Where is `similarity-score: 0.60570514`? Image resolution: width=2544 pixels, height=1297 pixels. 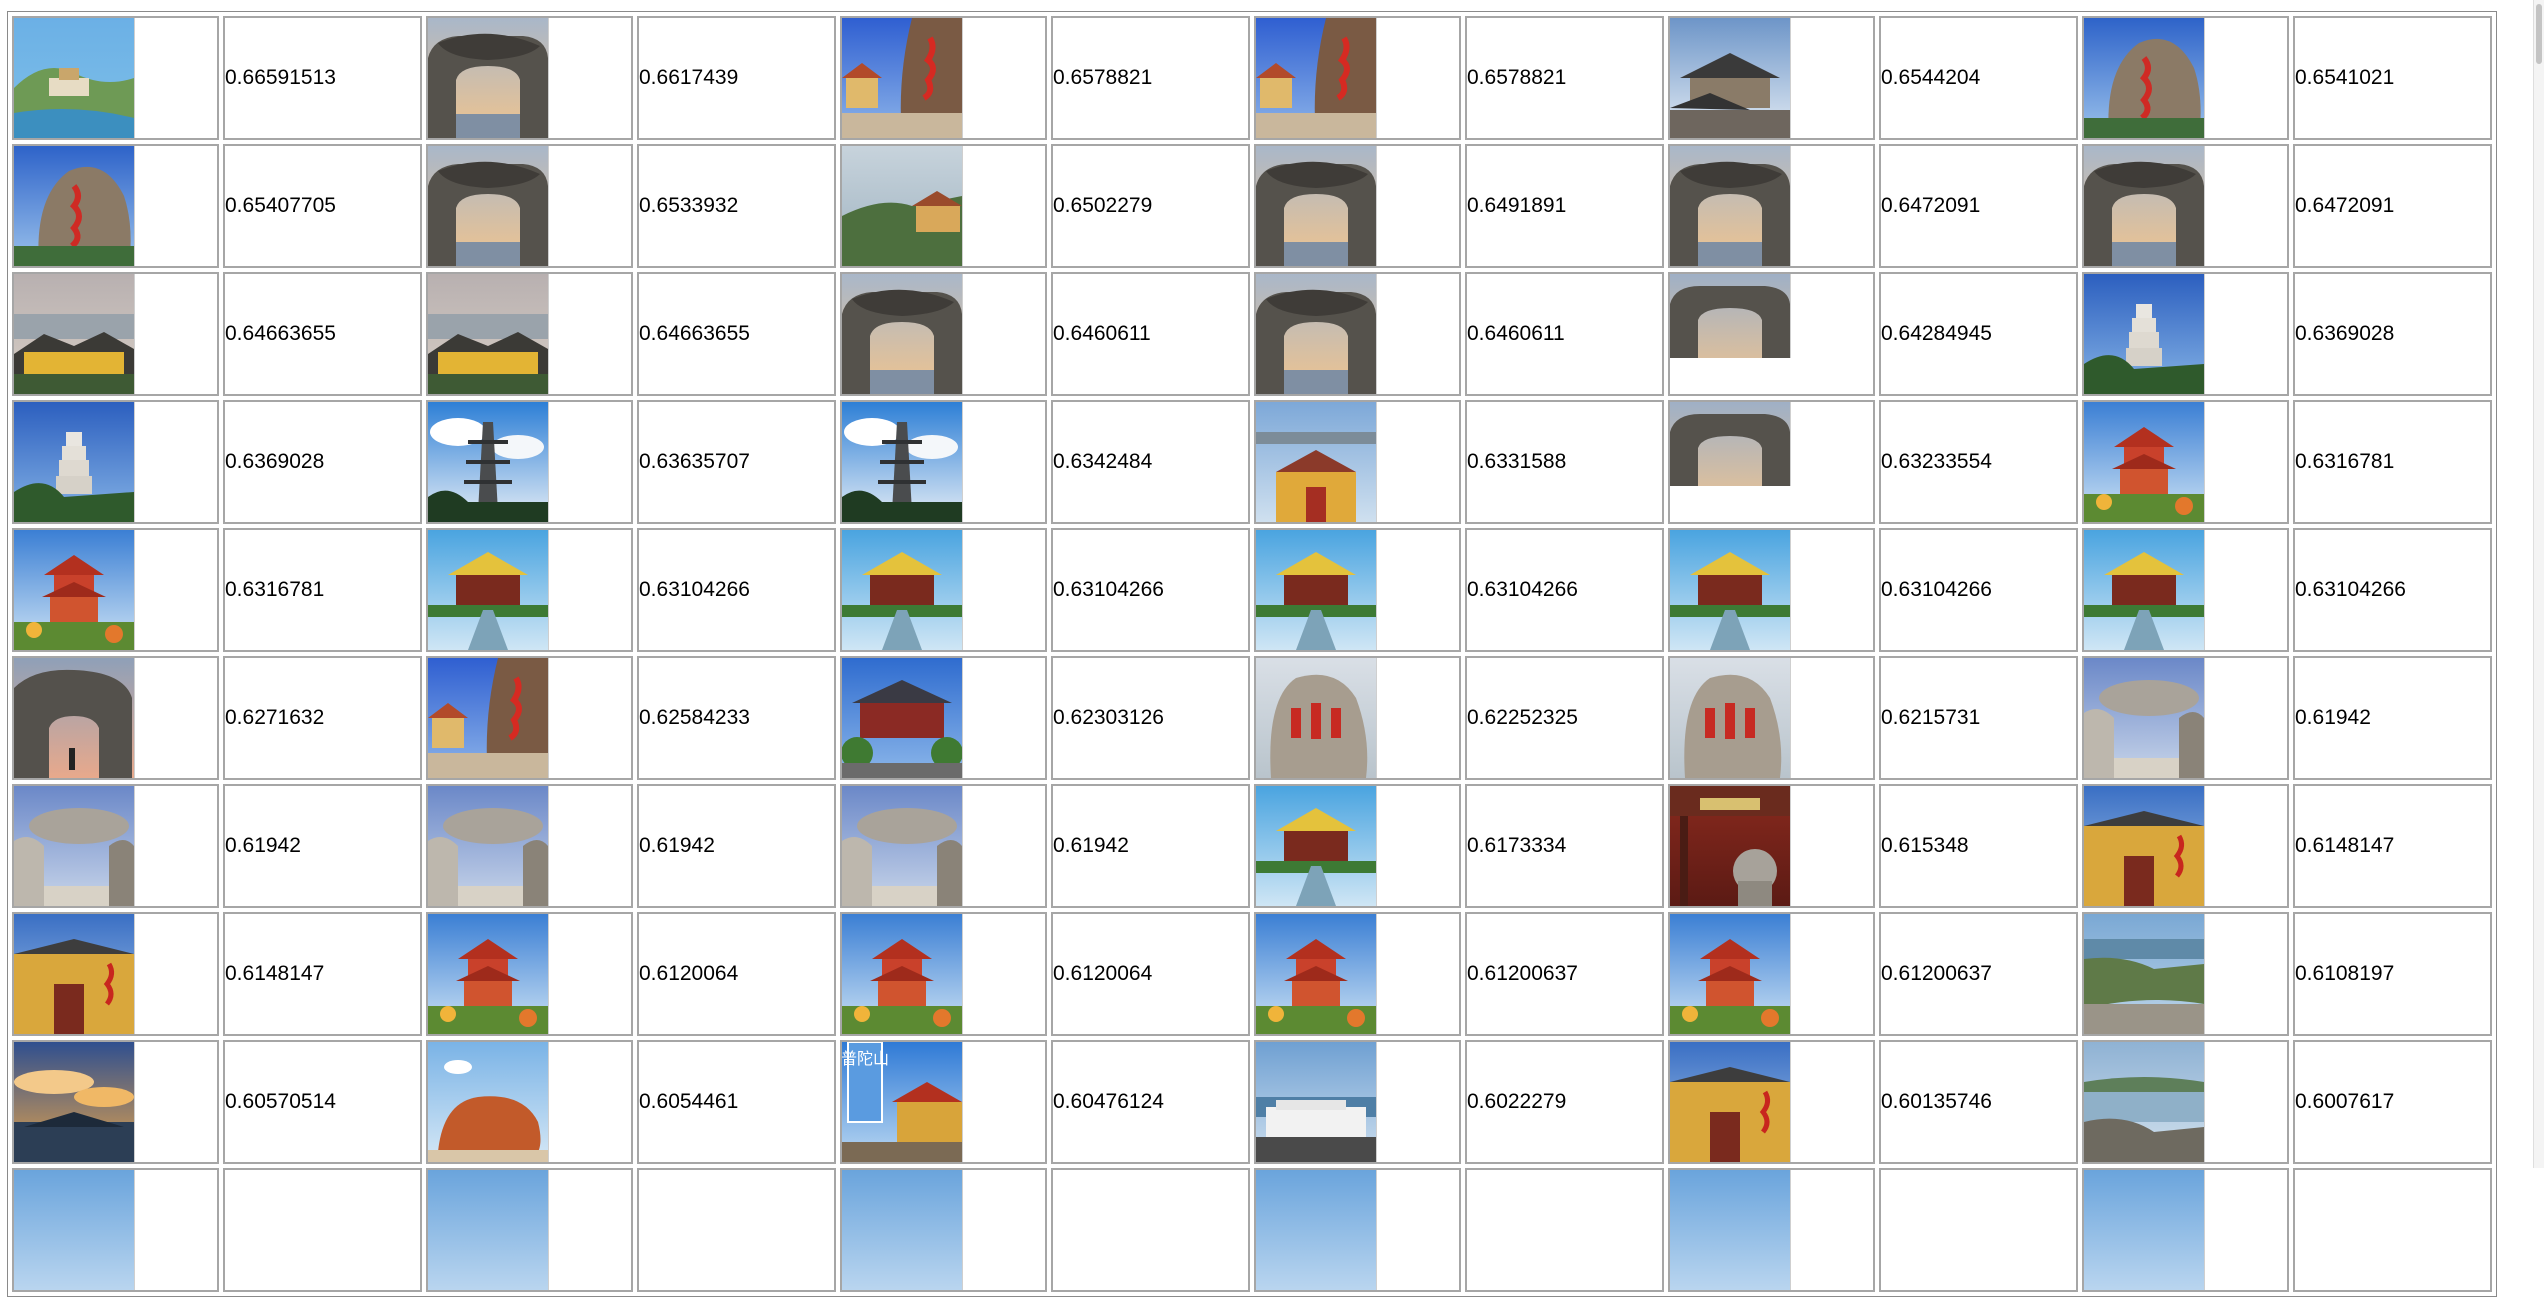 similarity-score: 0.60570514 is located at coordinates (322, 1102).